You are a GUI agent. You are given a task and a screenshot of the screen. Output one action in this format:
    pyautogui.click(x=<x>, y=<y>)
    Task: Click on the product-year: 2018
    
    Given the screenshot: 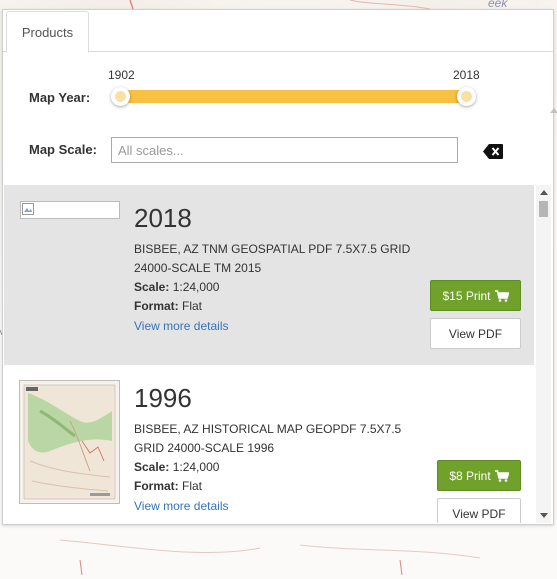 What is the action you would take?
    pyautogui.click(x=163, y=218)
    